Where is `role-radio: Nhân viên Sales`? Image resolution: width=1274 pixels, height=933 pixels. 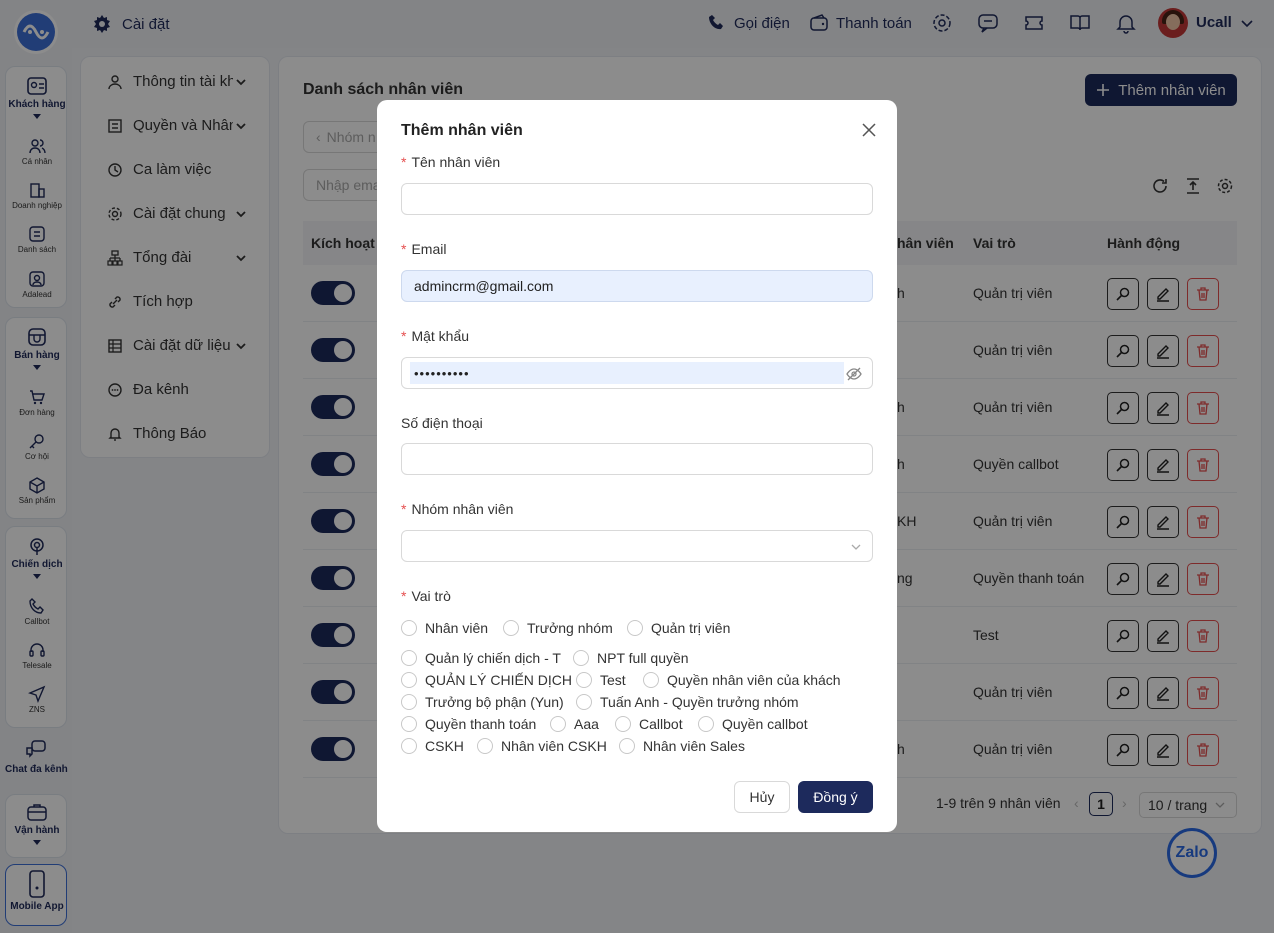 role-radio: Nhân viên Sales is located at coordinates (682, 746).